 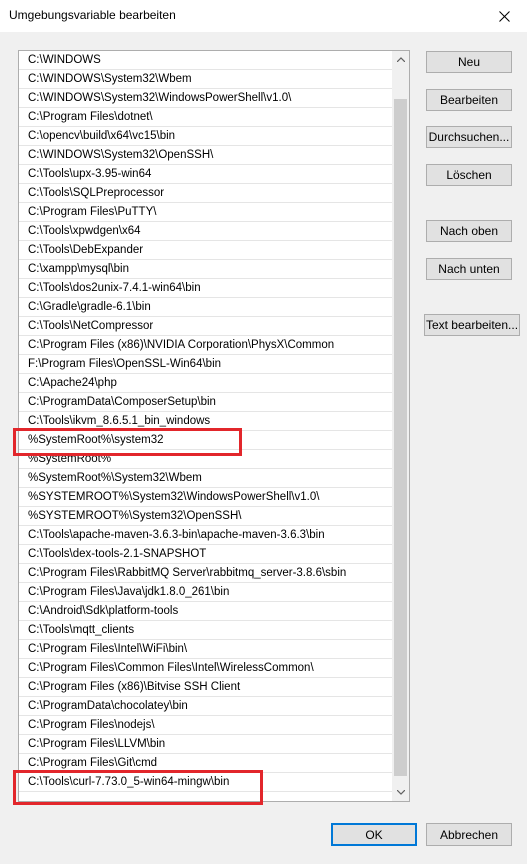 I want to click on path-row: C:\Tools\dos2unix-7.4.1-win64\bin, so click(x=206, y=288).